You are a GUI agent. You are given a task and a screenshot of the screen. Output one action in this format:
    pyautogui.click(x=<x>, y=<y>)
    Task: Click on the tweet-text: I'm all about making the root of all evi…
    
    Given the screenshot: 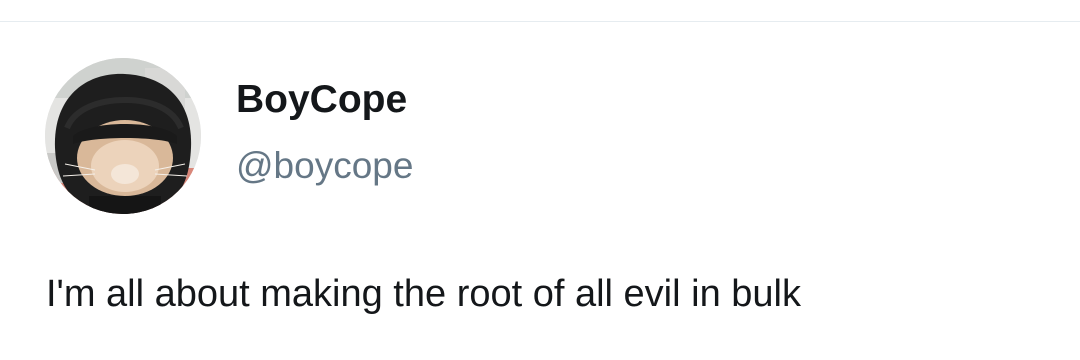 What is the action you would take?
    pyautogui.click(x=423, y=294)
    